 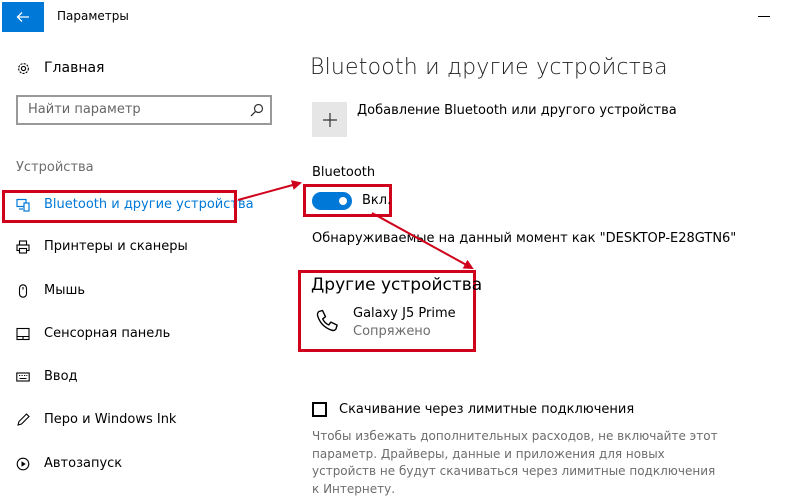 What do you see at coordinates (116, 246) in the screenshot?
I see `sidebar-item-label: Принтеры и сканеры` at bounding box center [116, 246].